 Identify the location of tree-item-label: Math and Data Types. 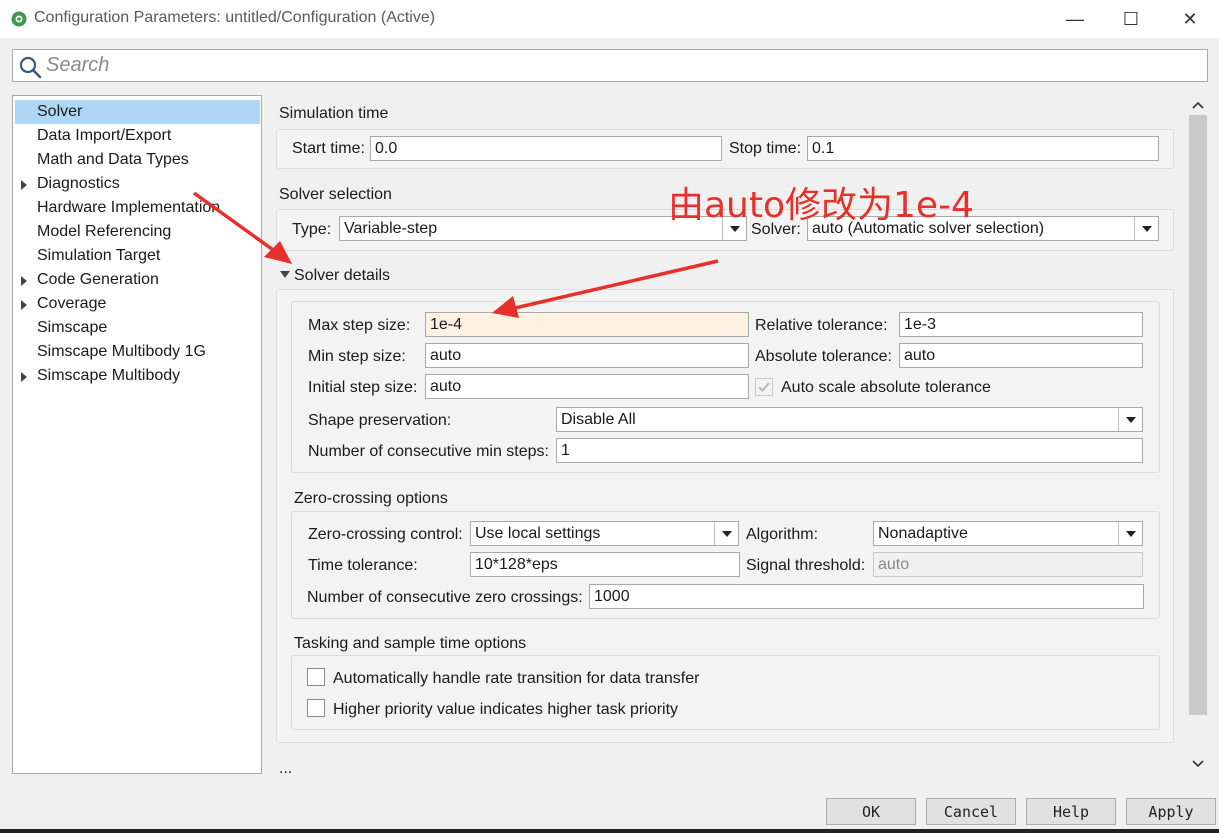
(113, 159).